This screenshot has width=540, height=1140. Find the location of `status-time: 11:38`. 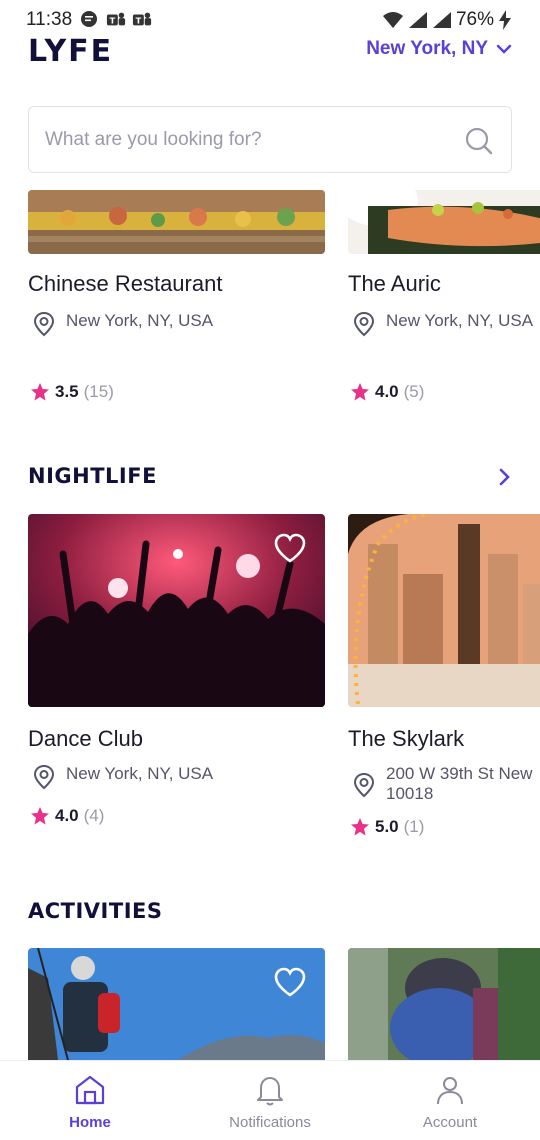

status-time: 11:38 is located at coordinates (49, 19).